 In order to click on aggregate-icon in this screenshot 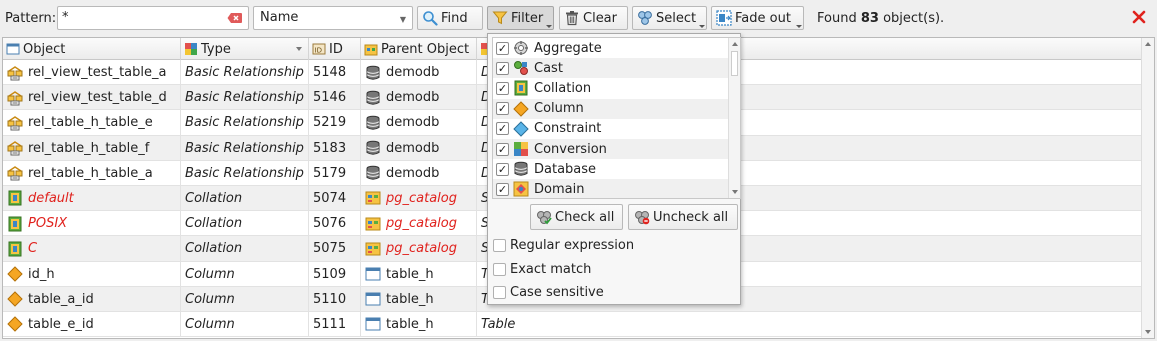, I will do `click(523, 48)`.